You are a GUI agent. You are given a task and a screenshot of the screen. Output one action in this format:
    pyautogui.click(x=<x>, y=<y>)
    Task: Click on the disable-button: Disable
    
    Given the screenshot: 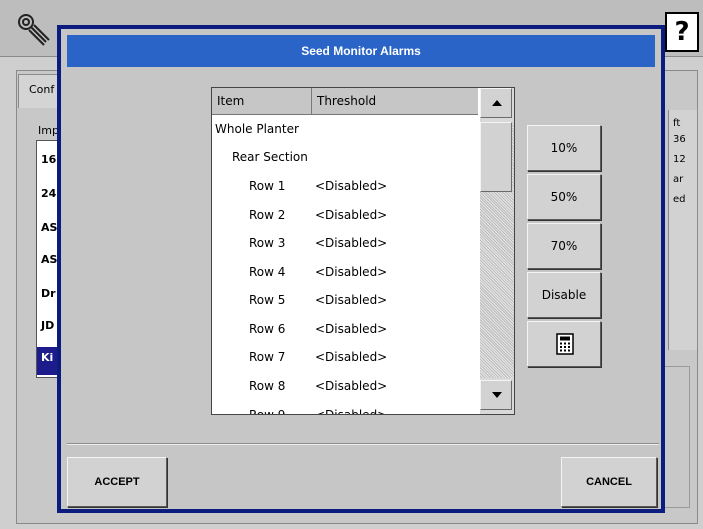 What is the action you would take?
    pyautogui.click(x=564, y=295)
    